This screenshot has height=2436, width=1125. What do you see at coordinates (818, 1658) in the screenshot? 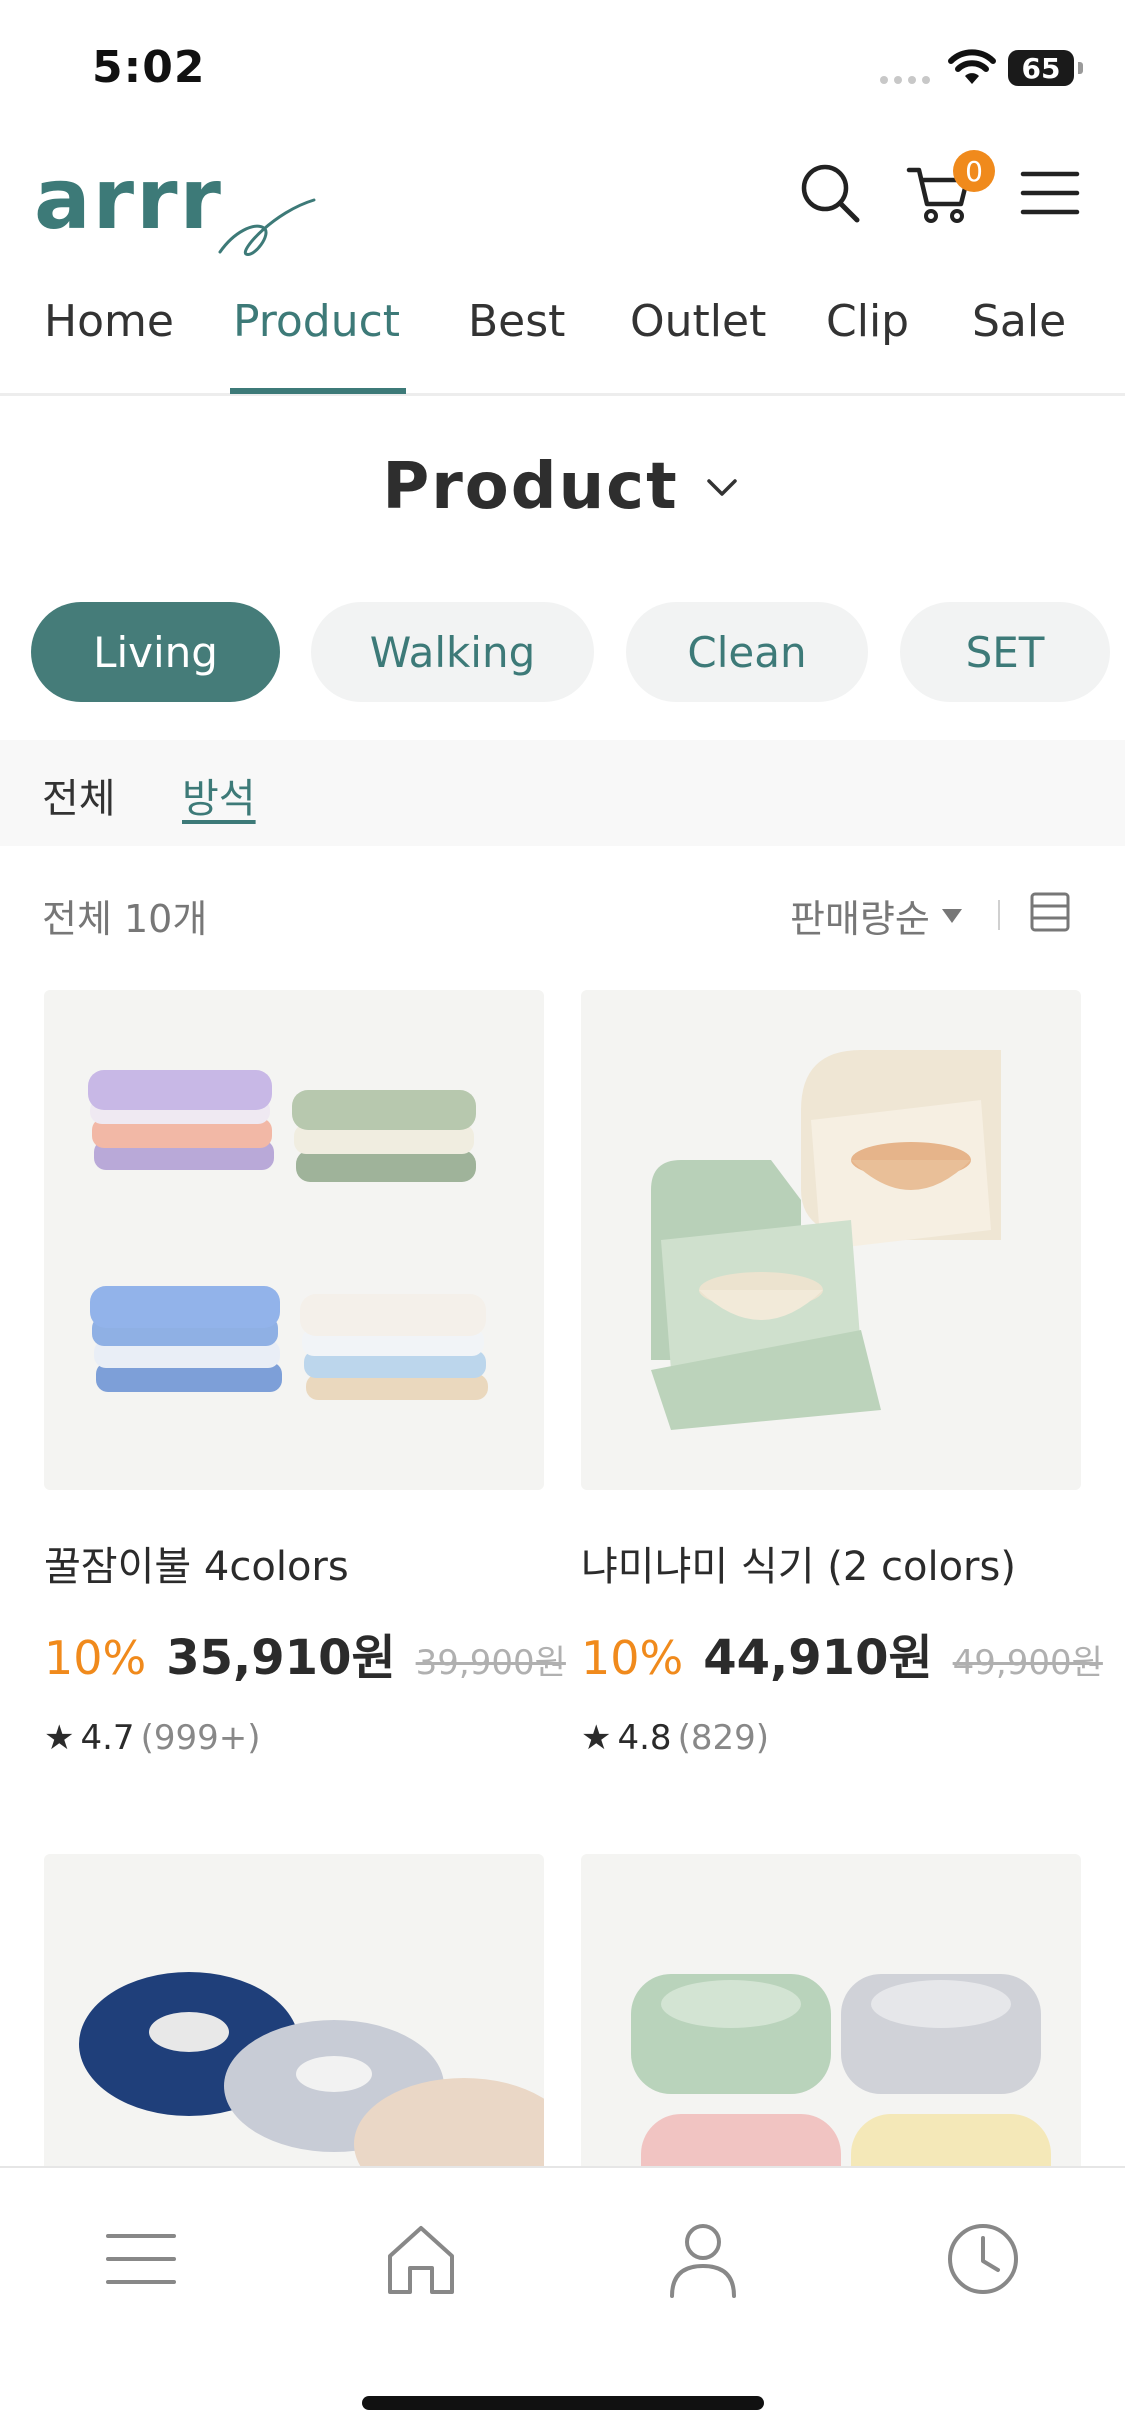
I see `sale-price: 44,910원` at bounding box center [818, 1658].